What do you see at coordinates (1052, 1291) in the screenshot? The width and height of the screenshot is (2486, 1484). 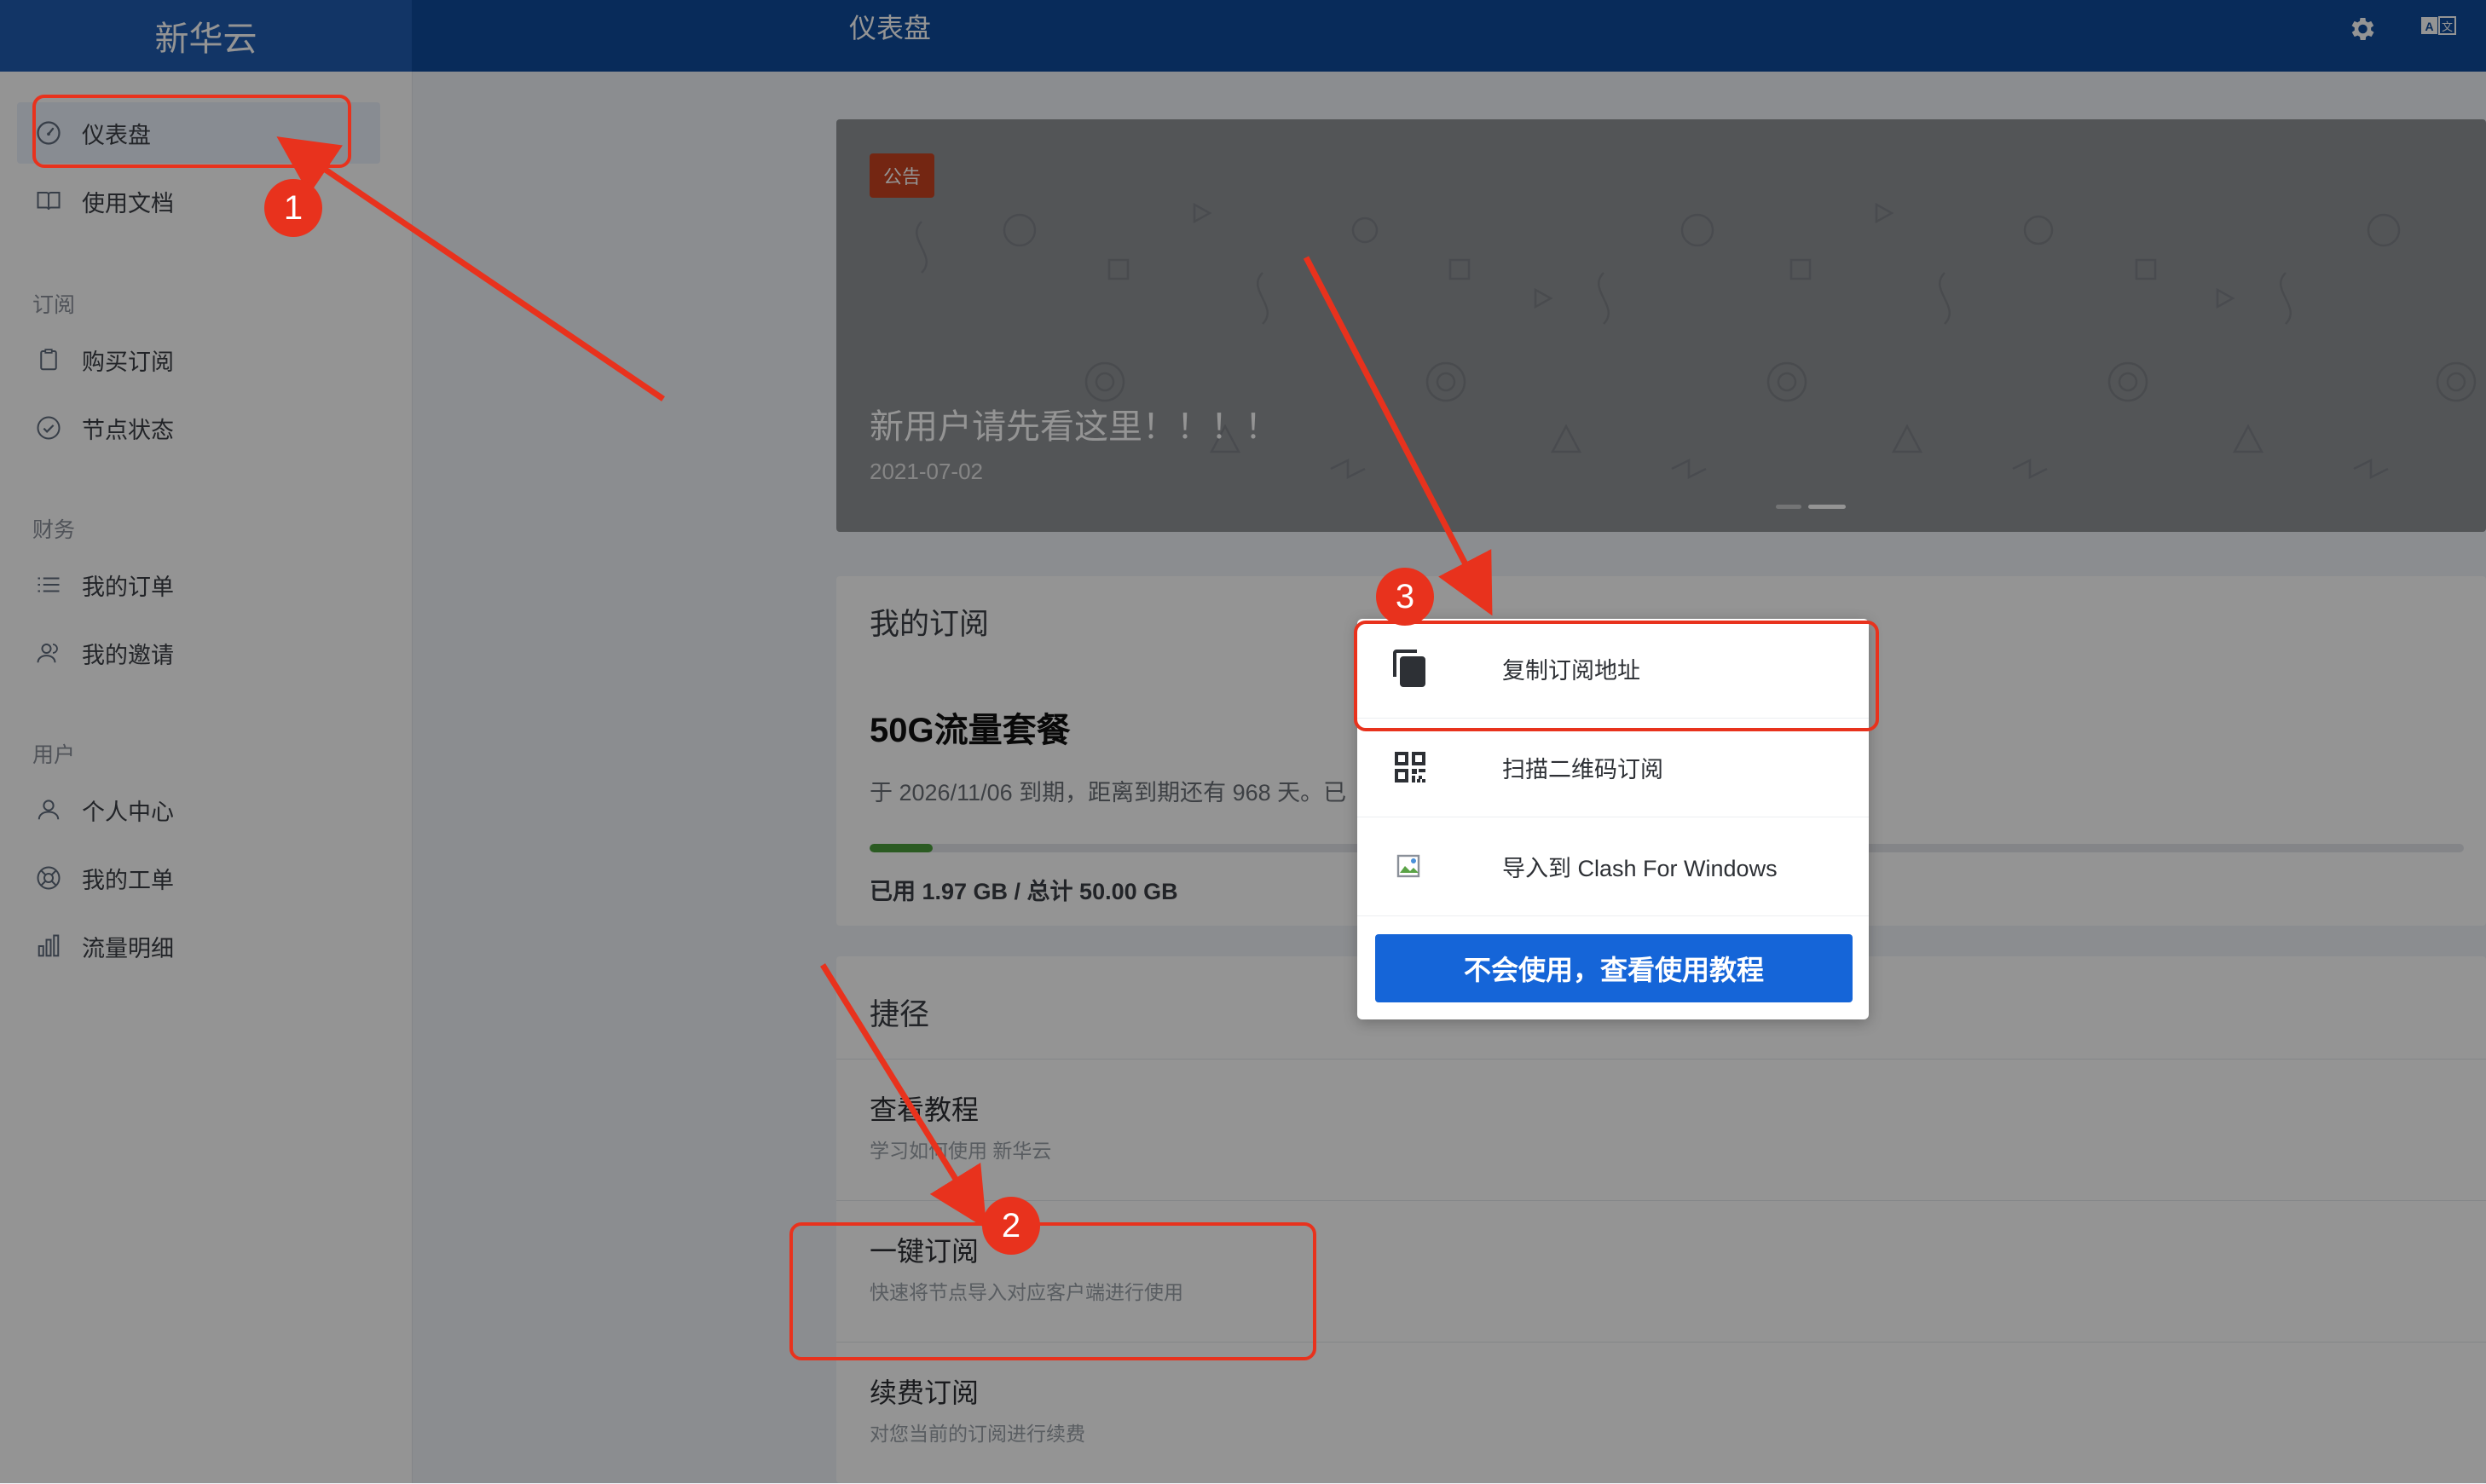 I see `highlight-box-one-click-subscribe` at bounding box center [1052, 1291].